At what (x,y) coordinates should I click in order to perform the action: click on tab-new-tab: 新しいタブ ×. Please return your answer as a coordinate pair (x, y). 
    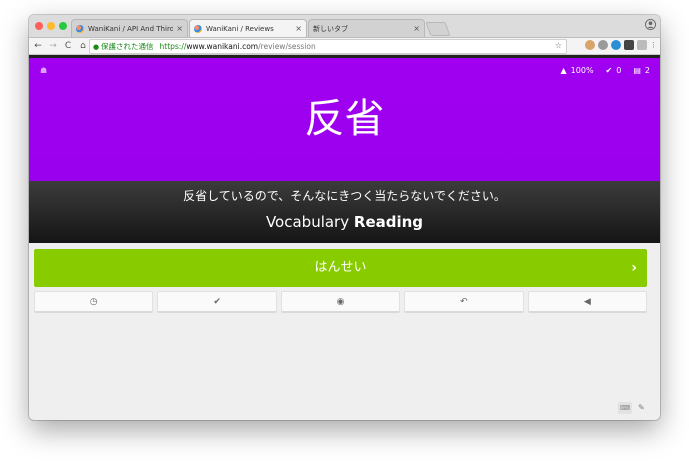
    Looking at the image, I should click on (366, 28).